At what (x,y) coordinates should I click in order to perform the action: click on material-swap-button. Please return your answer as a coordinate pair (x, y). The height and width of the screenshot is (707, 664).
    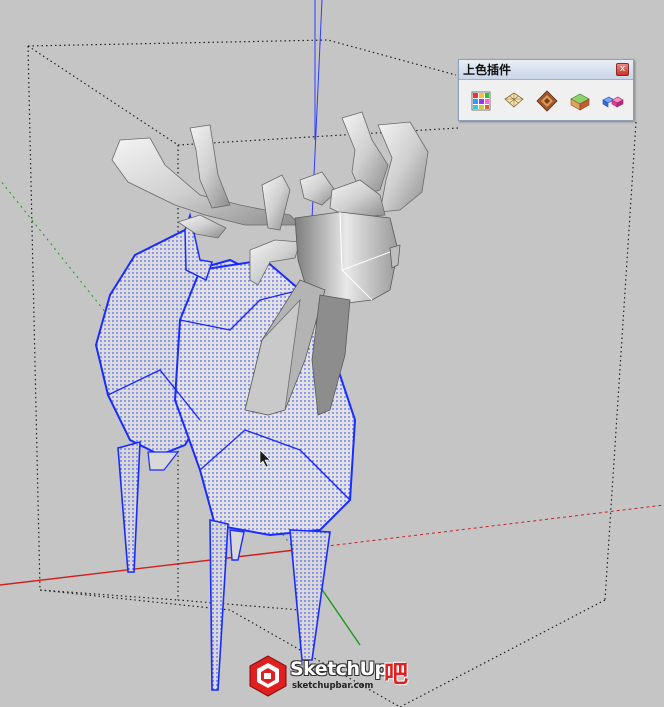
    Looking at the image, I should click on (613, 101).